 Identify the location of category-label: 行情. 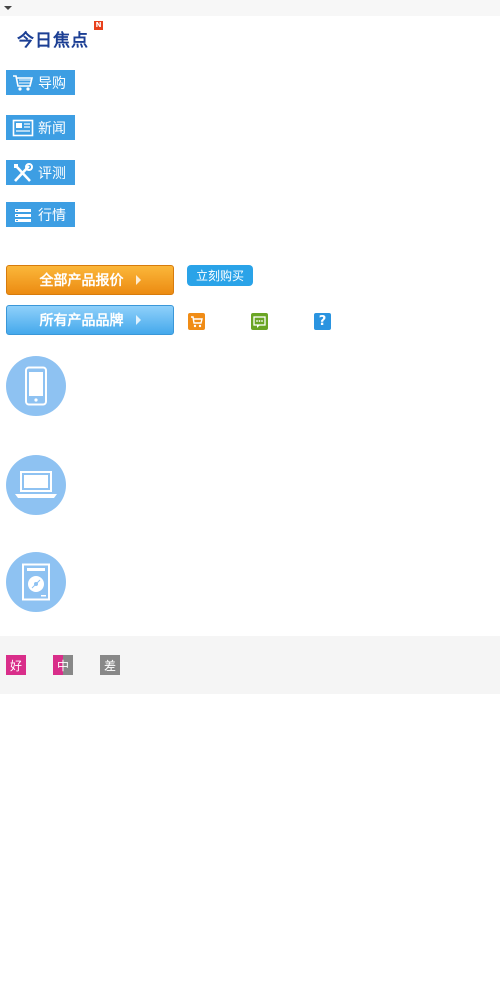
(52, 215).